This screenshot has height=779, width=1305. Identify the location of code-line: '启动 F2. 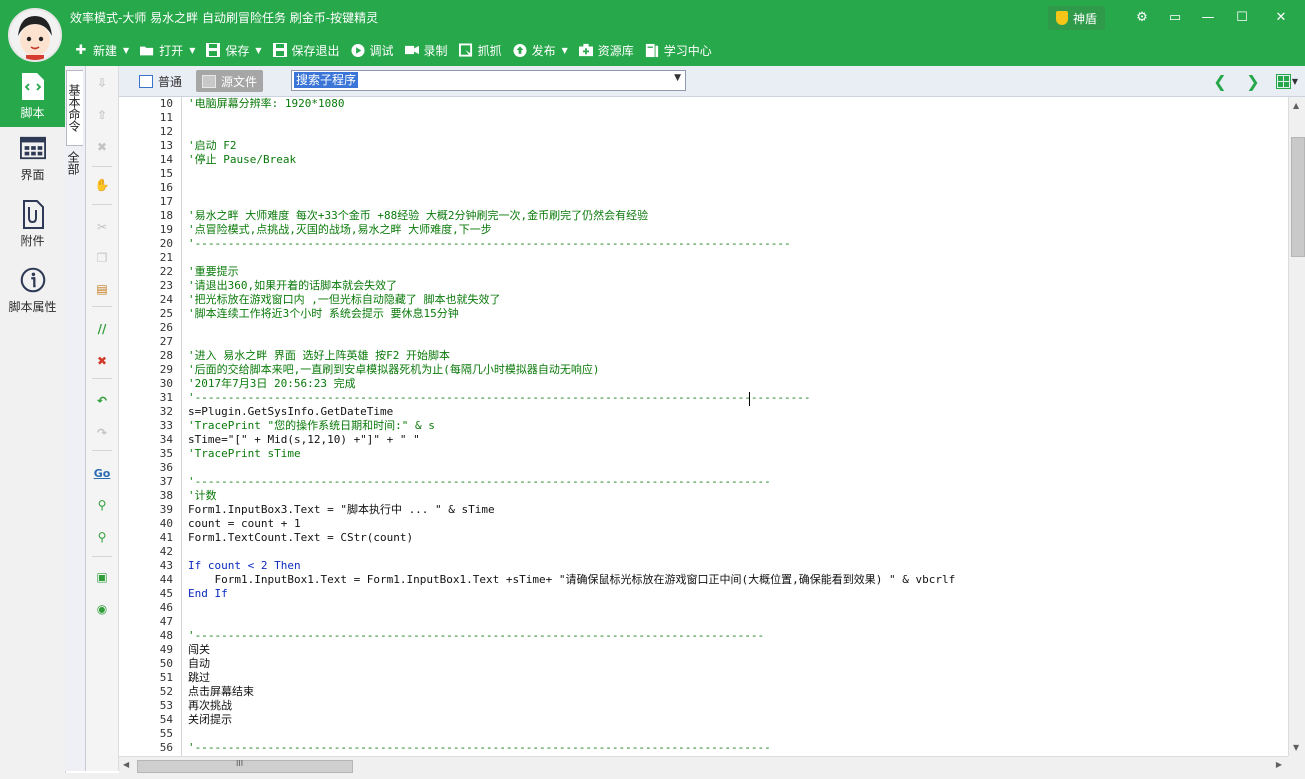
(212, 146).